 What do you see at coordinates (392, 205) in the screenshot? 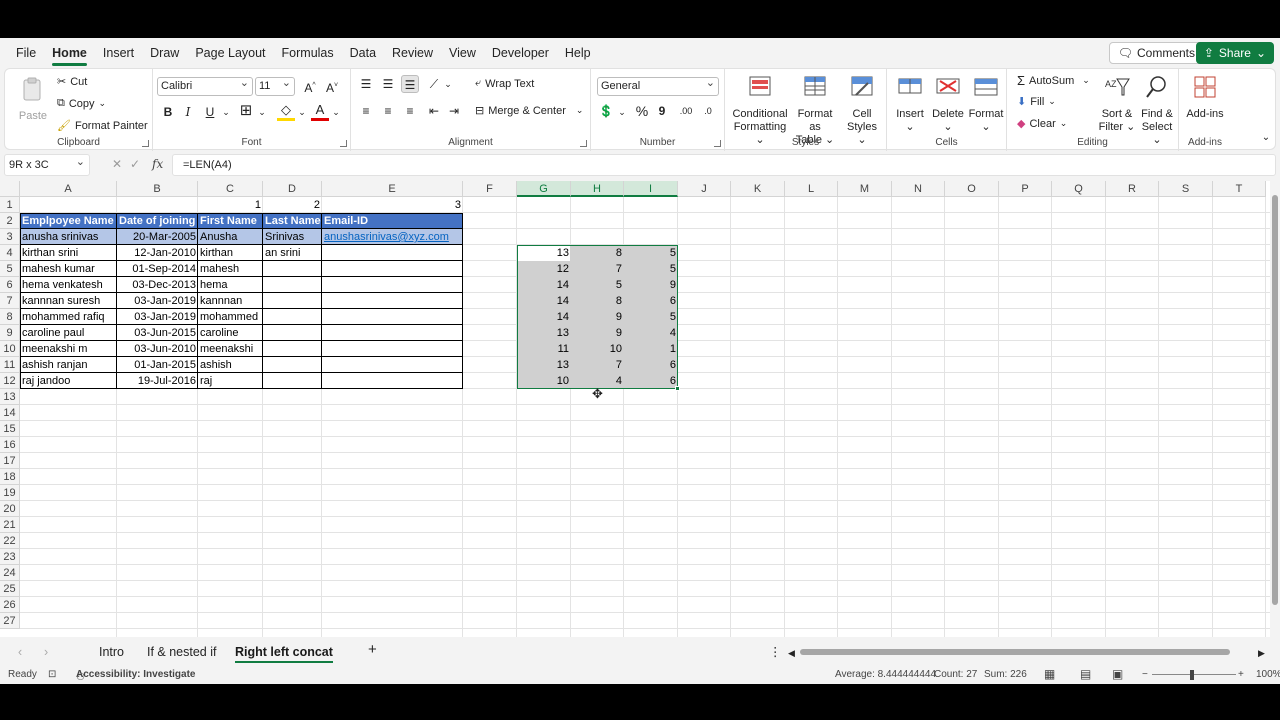
I see `cell-e1: 3` at bounding box center [392, 205].